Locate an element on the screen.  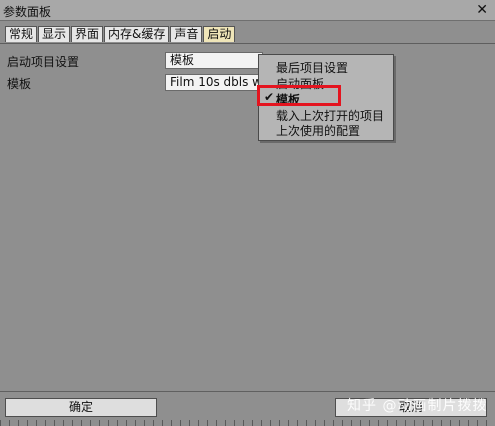
tab-sound: 声音 is located at coordinates (186, 34).